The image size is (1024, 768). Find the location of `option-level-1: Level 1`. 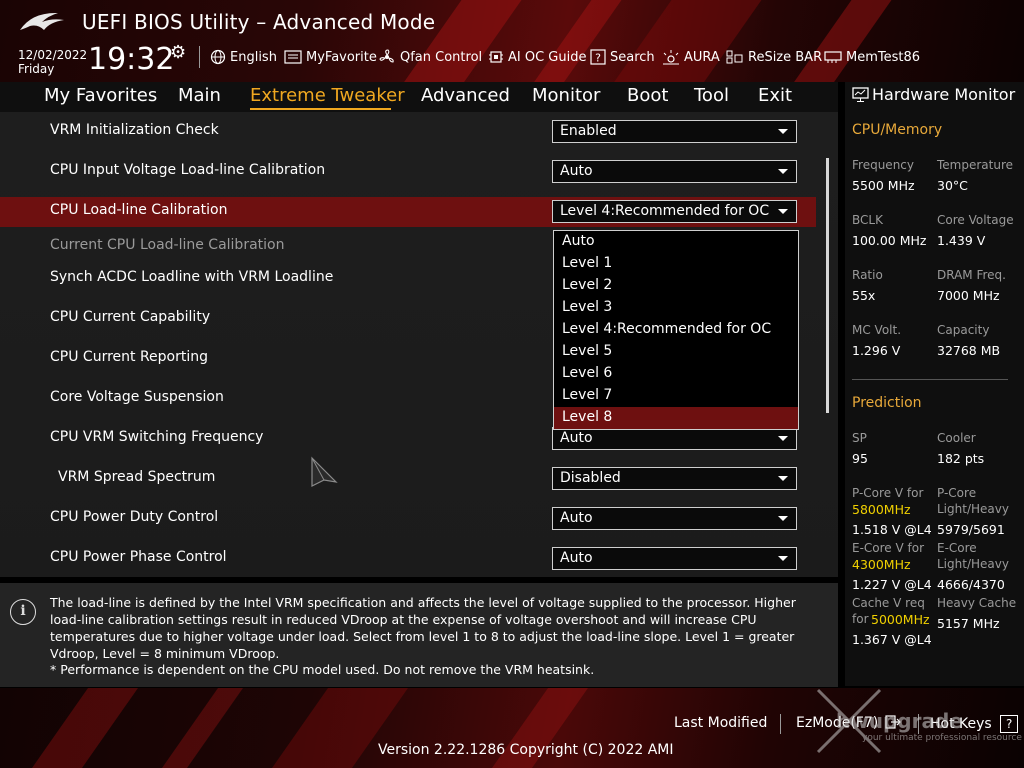

option-level-1: Level 1 is located at coordinates (676, 264).